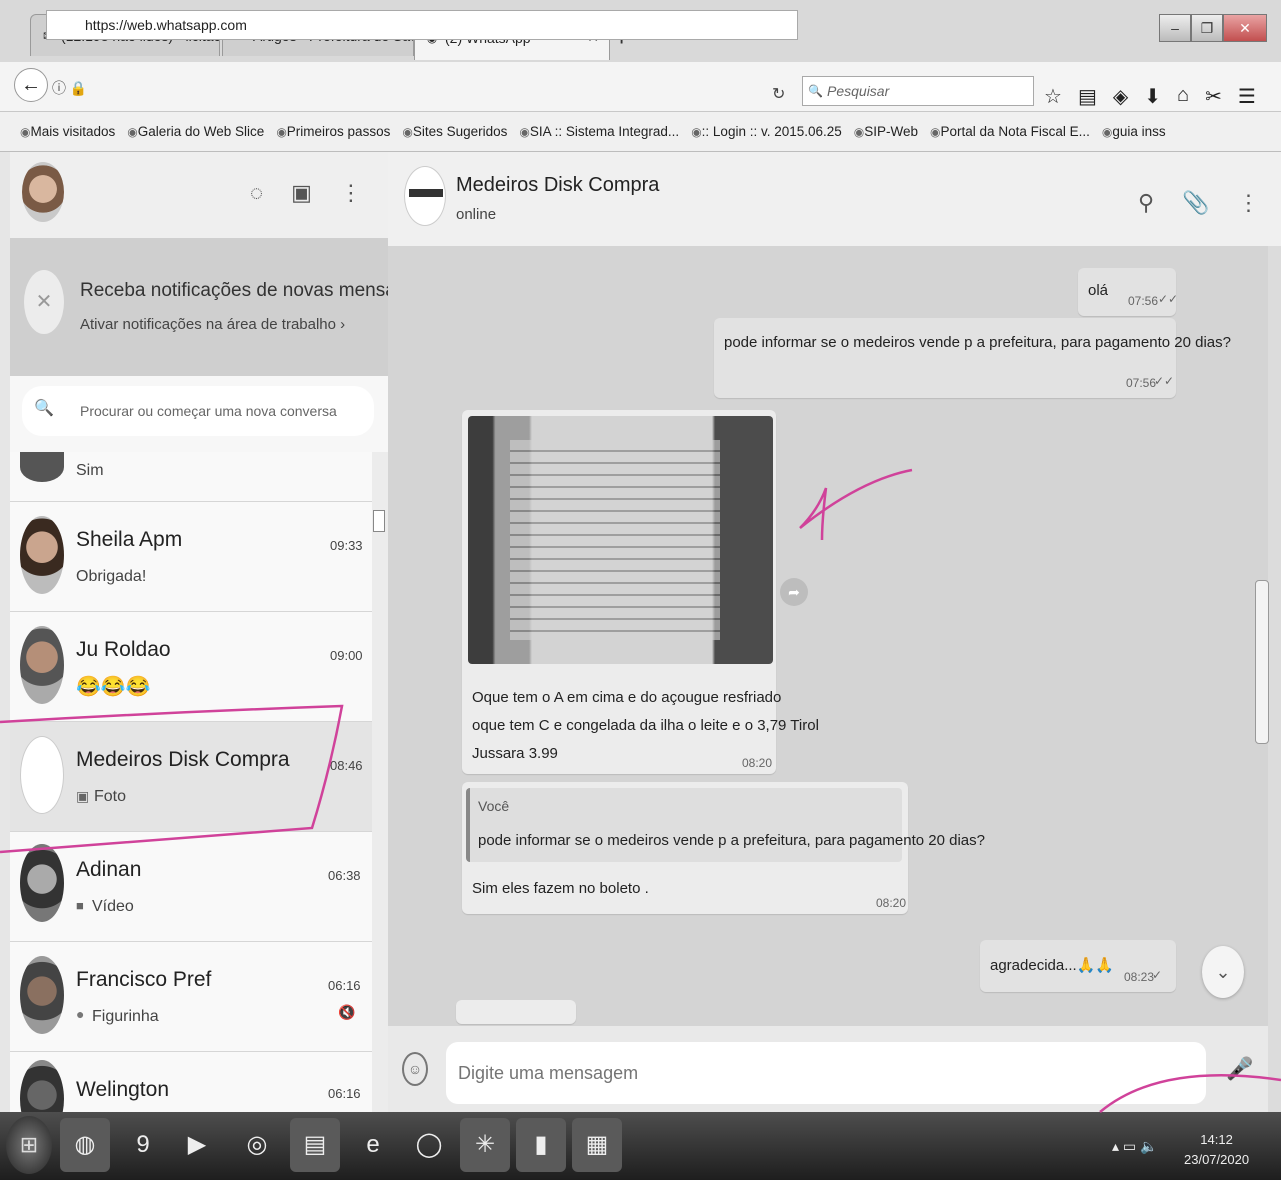 The height and width of the screenshot is (1180, 1281). I want to click on system-tray-icons: ▴ ▭ 🔈, so click(1134, 1146).